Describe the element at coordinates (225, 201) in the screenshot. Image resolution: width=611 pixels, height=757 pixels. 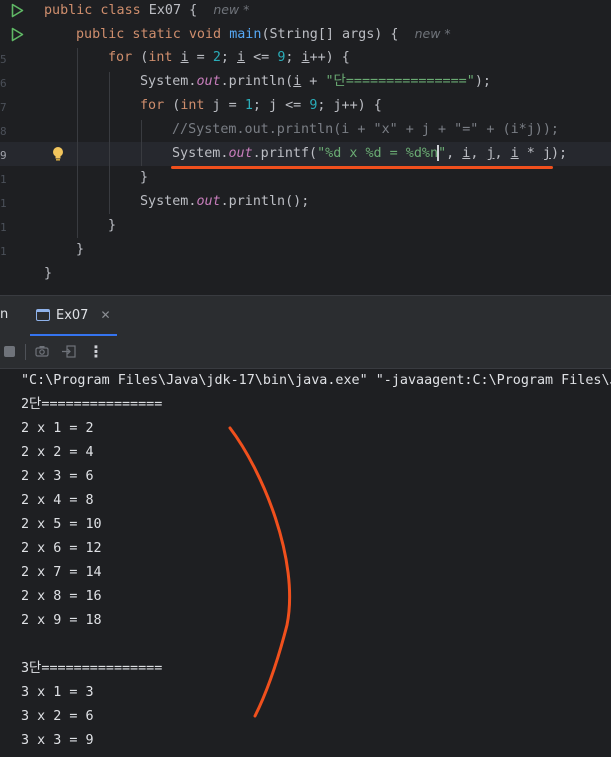
I see `code-line-println-empty: System.out.println();` at that location.